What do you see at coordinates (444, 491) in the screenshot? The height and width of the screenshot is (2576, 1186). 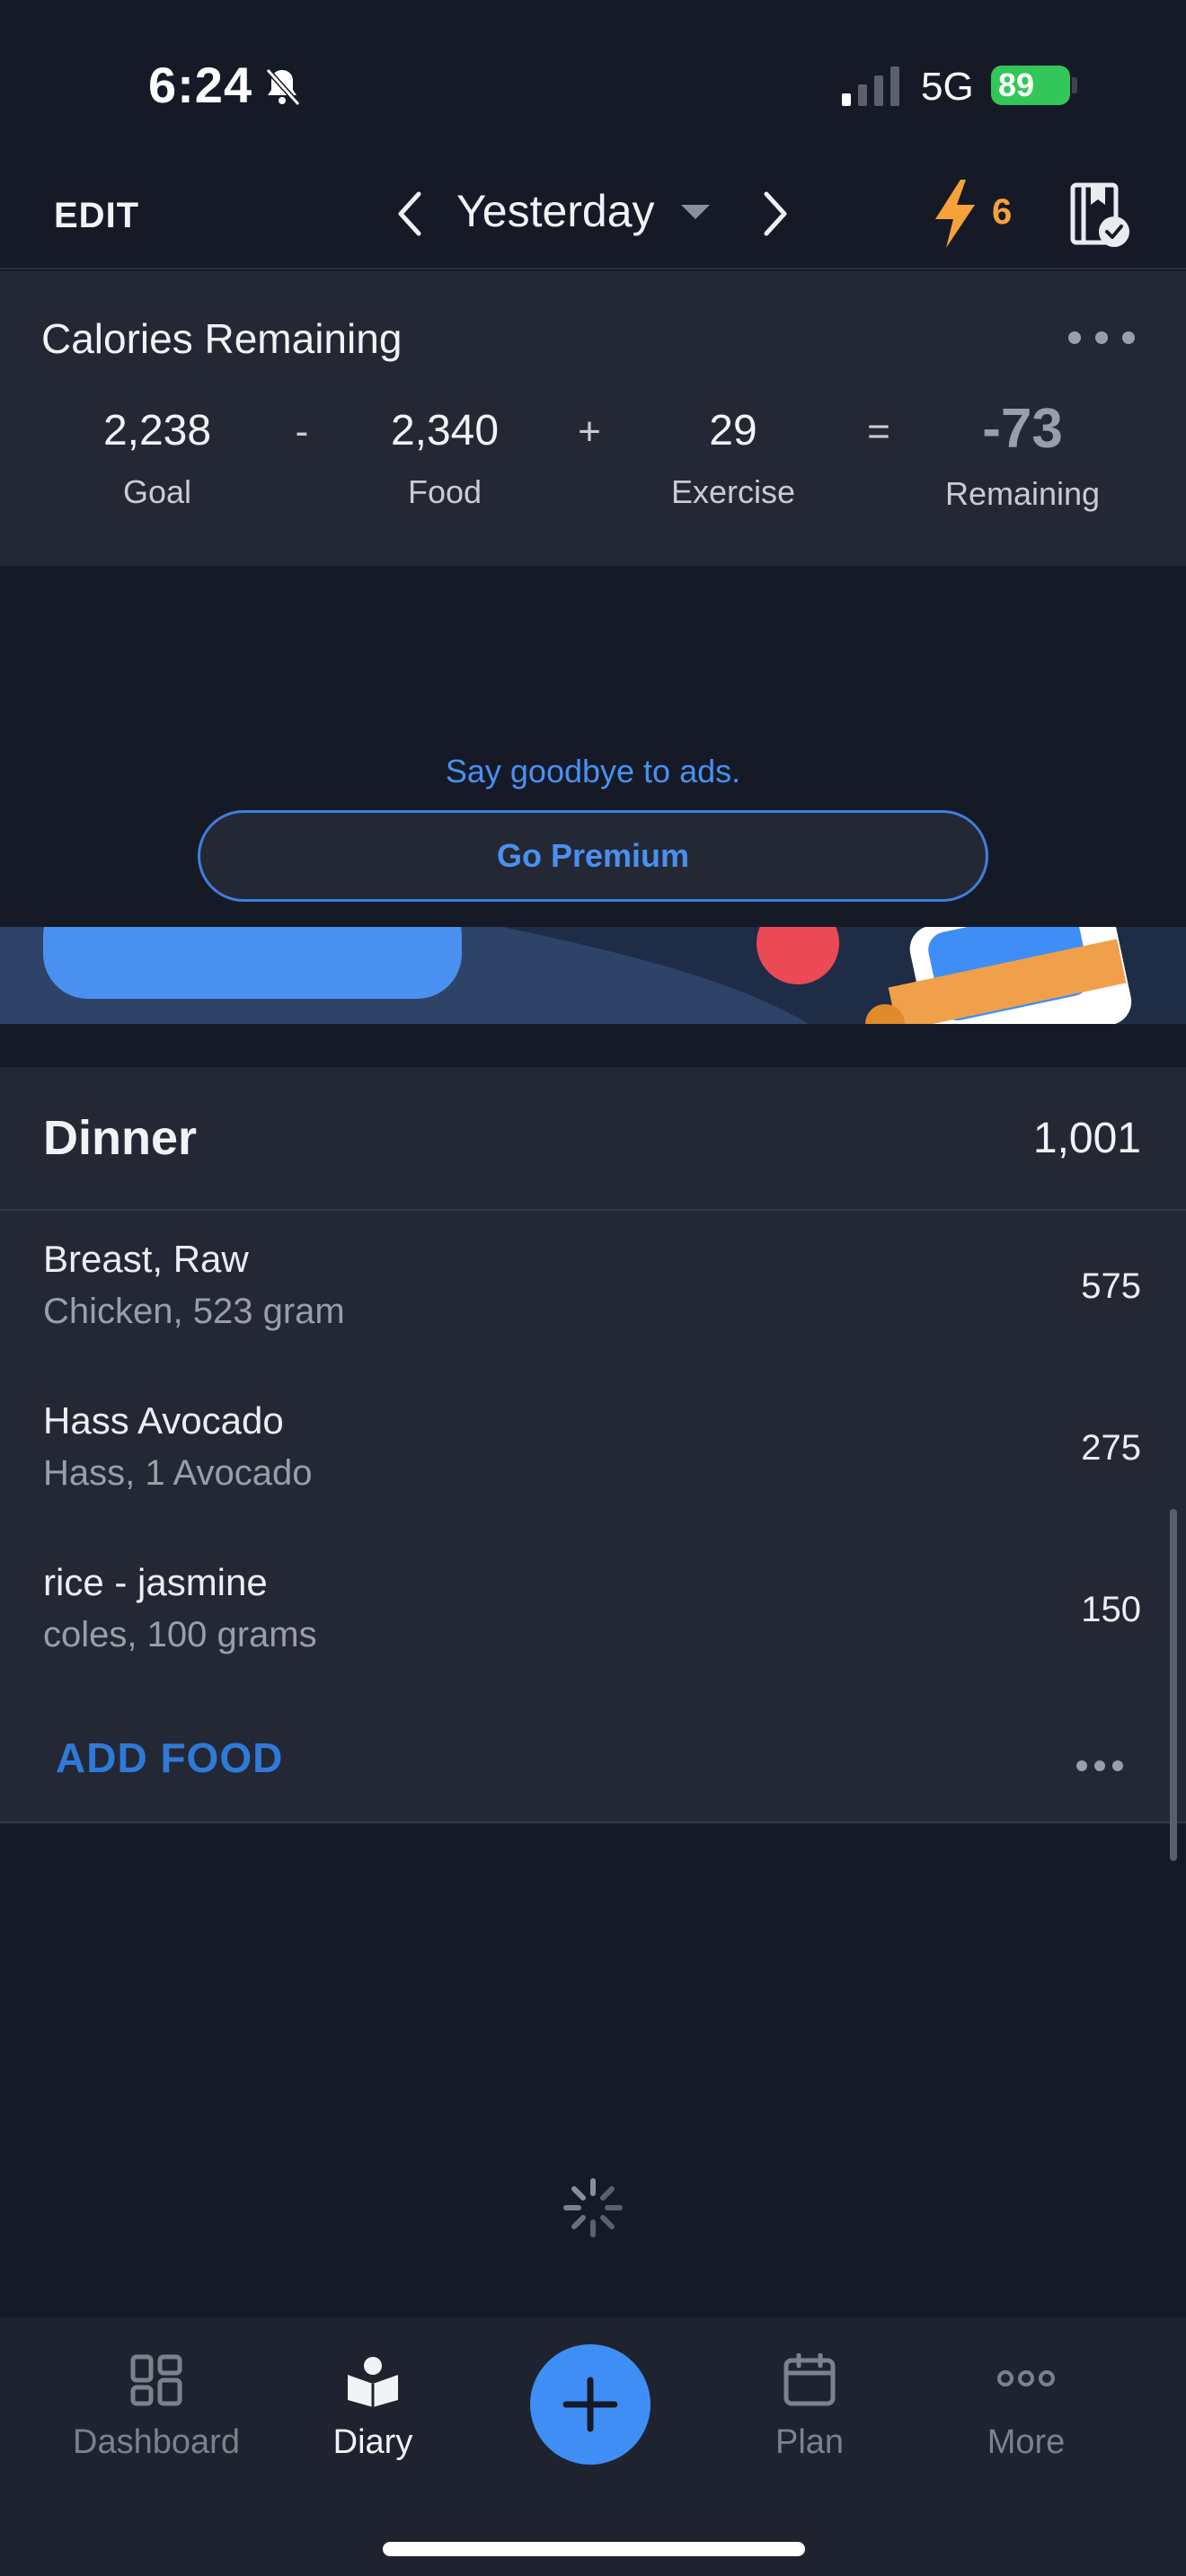 I see `food-label: Food` at bounding box center [444, 491].